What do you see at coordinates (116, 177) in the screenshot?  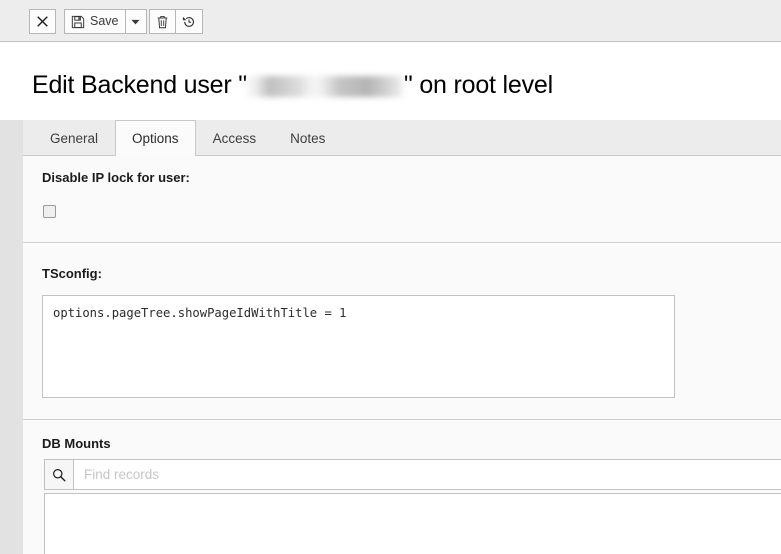 I see `disable-ip-lock-label: Disable IP lock for user:` at bounding box center [116, 177].